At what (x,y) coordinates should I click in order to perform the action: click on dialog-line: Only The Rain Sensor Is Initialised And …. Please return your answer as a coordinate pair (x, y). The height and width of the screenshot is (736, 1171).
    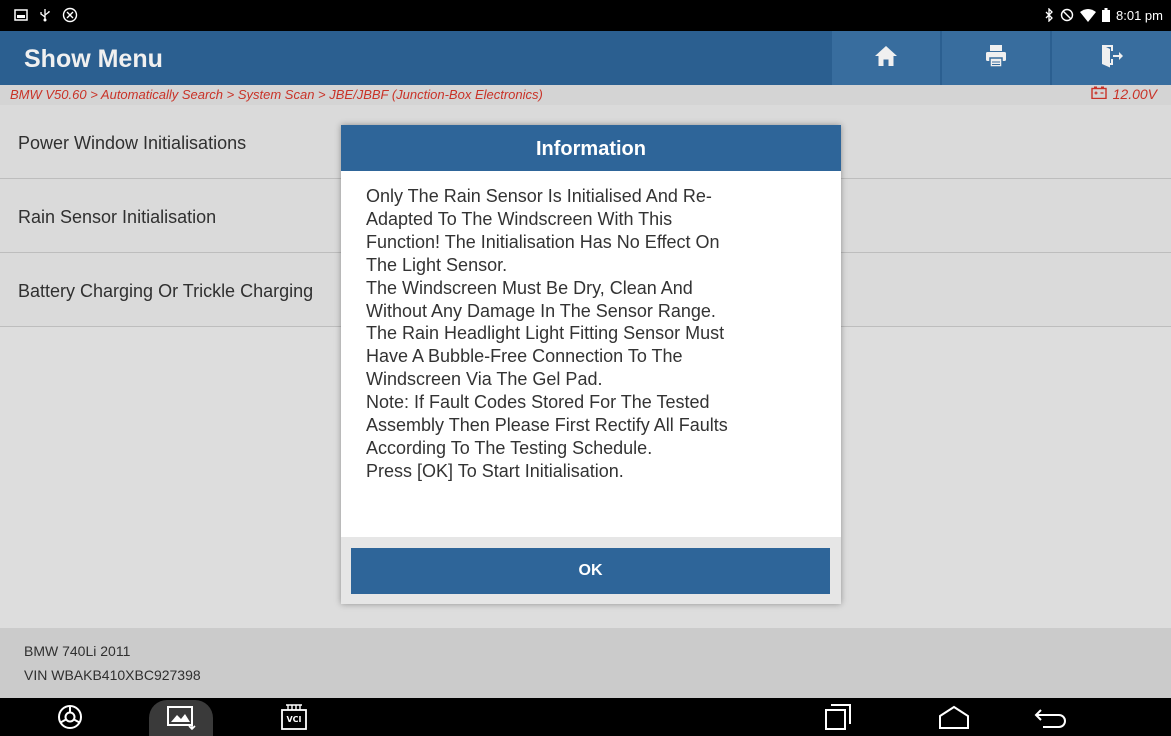
    Looking at the image, I should click on (539, 196).